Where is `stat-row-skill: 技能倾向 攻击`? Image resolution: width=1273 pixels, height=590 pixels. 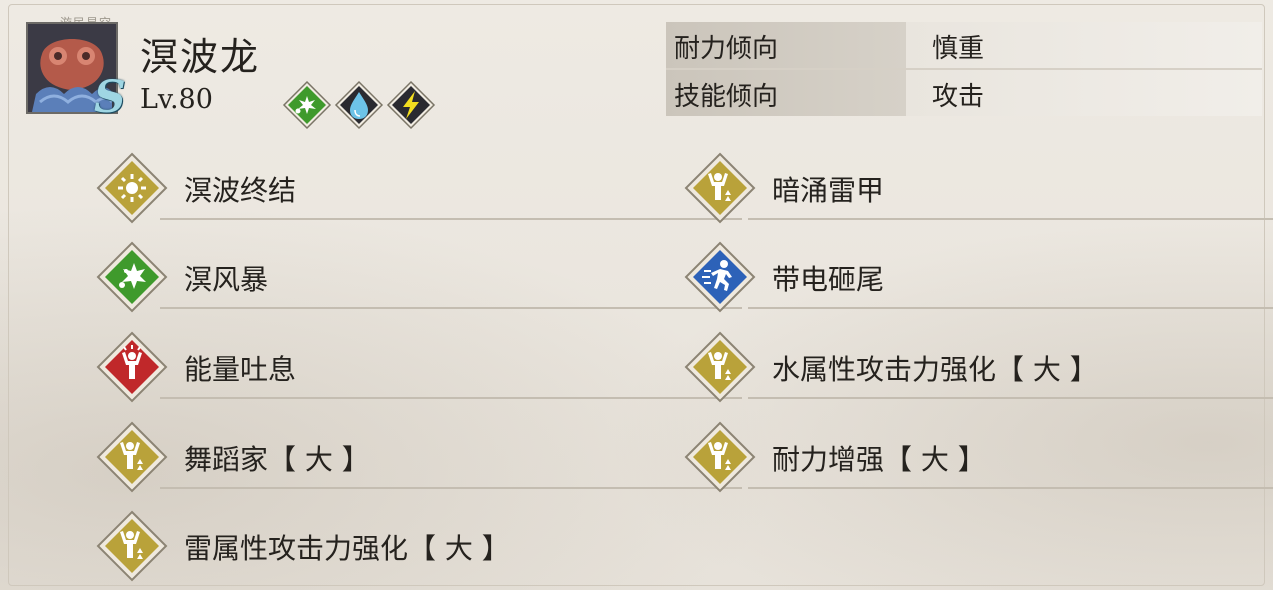
stat-row-skill: 技能倾向 攻击 is located at coordinates (964, 93).